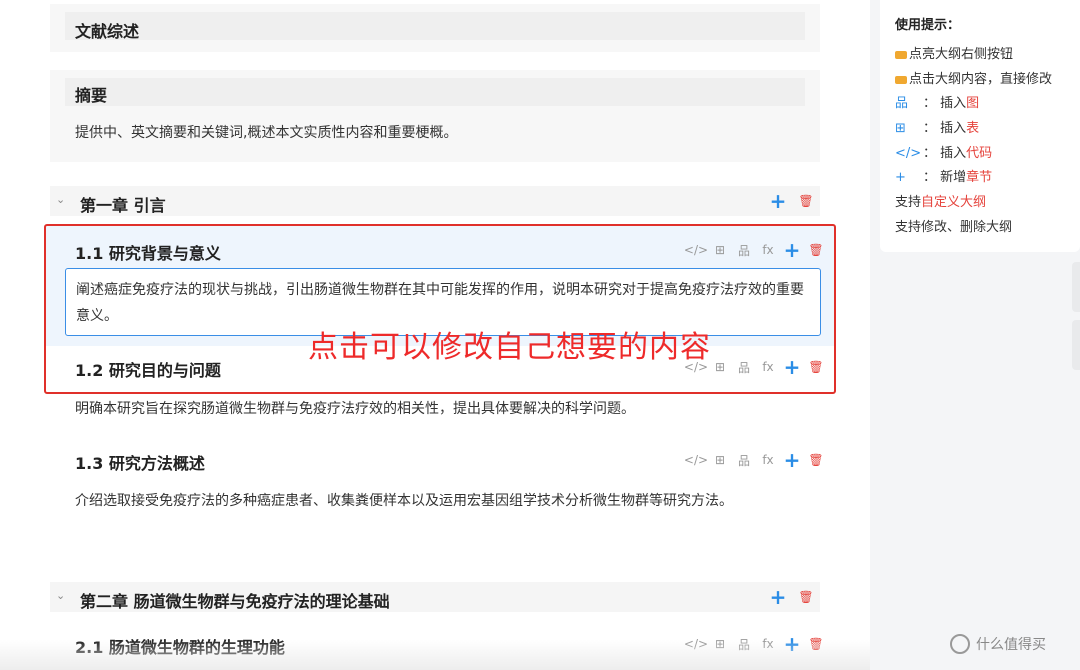  What do you see at coordinates (792, 460) in the screenshot?
I see `add-icon: +` at bounding box center [792, 460].